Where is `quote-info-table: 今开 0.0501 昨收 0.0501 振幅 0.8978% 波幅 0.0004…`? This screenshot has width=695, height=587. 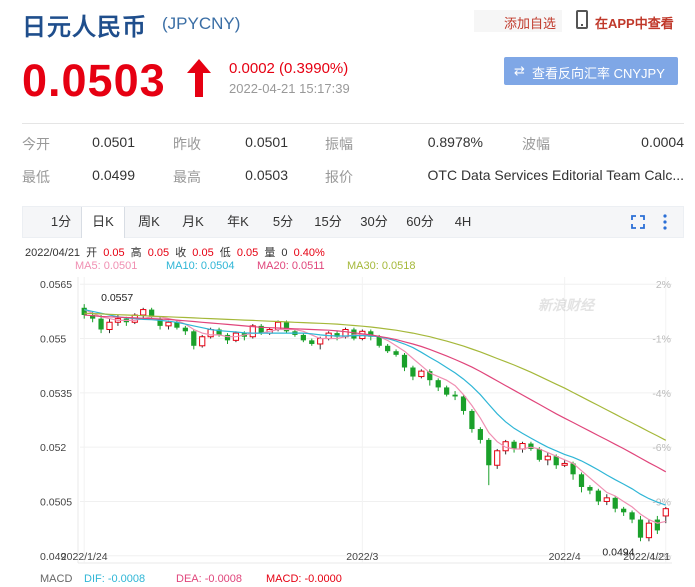 quote-info-table: 今开 0.0501 昨收 0.0501 振幅 0.8978% 波幅 0.0004… is located at coordinates (353, 157).